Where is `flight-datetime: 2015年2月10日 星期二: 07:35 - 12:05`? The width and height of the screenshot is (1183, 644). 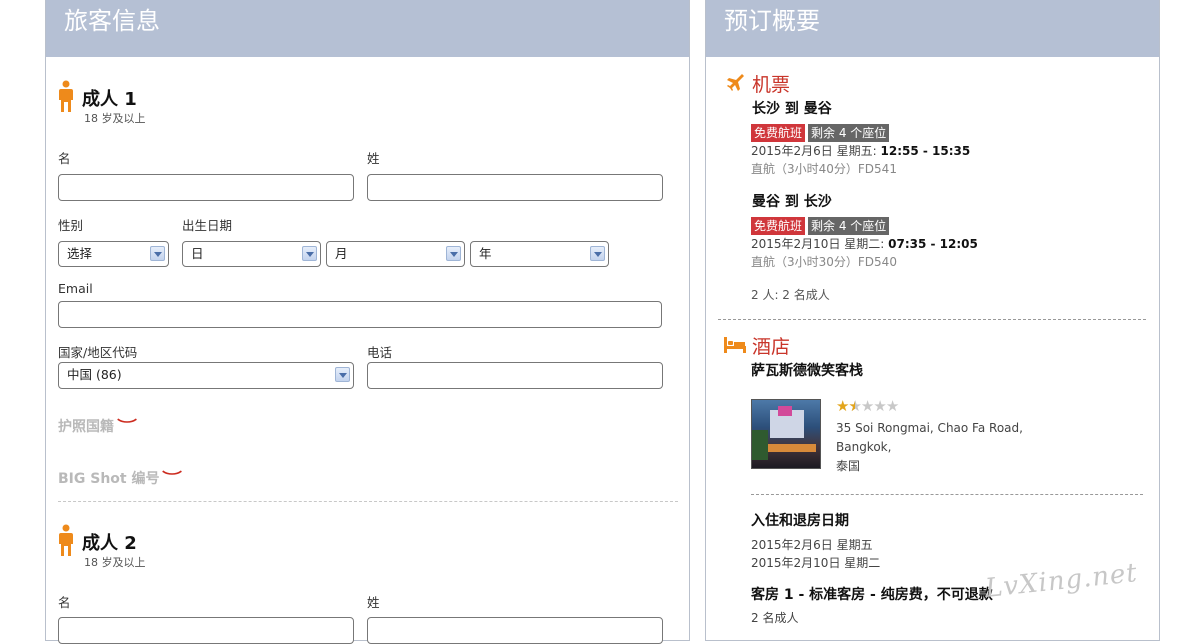
flight-datetime: 2015年2月10日 星期二: 07:35 - 12:05 is located at coordinates (864, 243).